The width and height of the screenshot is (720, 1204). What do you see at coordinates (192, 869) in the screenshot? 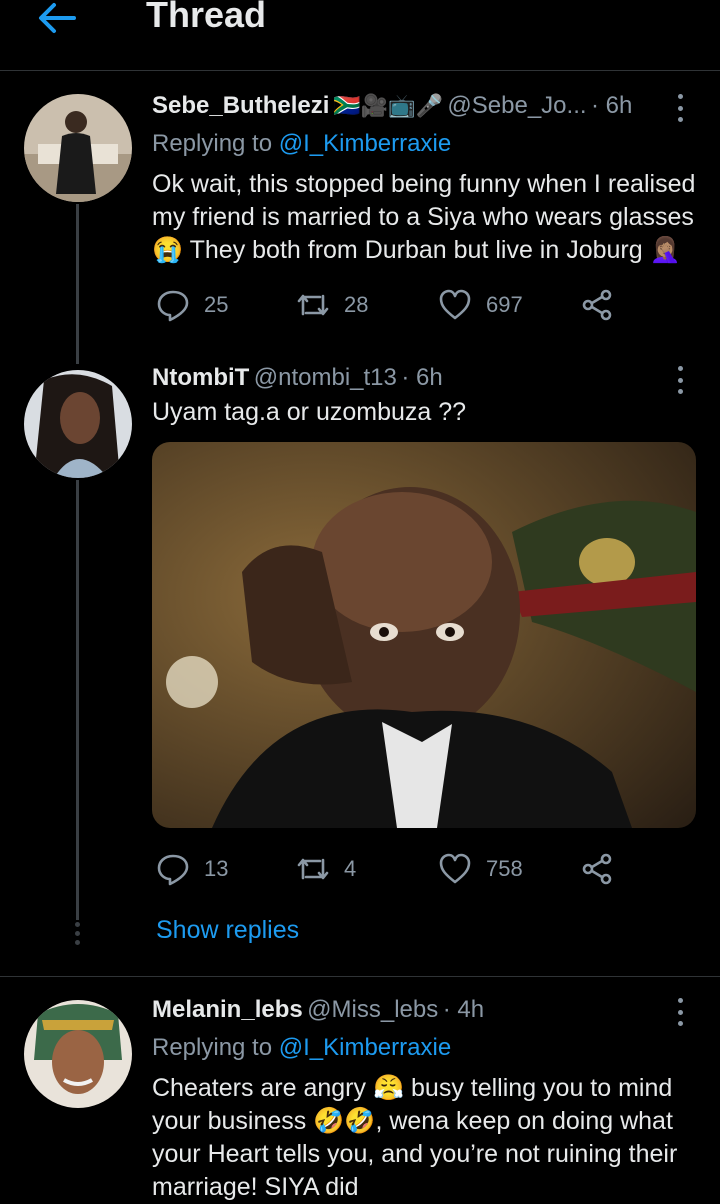
I see `reply-button: 13` at bounding box center [192, 869].